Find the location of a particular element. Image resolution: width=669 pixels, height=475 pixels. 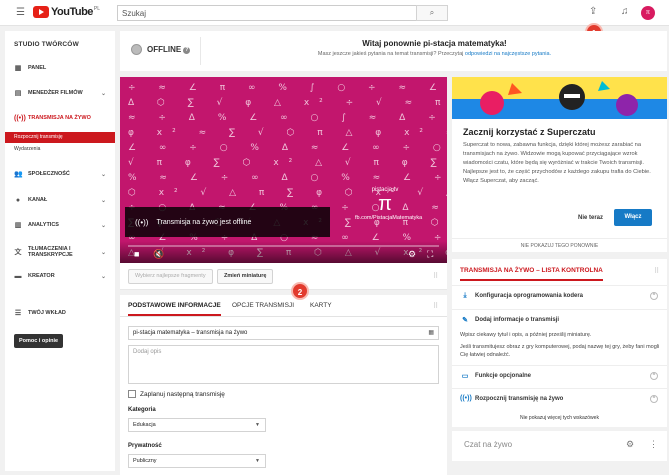

faq-link: odpowiedzi na najczęstsze pytania. is located at coordinates (508, 54).